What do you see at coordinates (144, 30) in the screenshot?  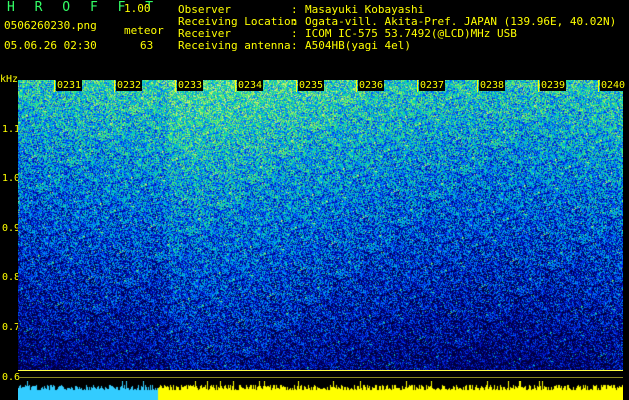 I see `mode-label: meteor` at bounding box center [144, 30].